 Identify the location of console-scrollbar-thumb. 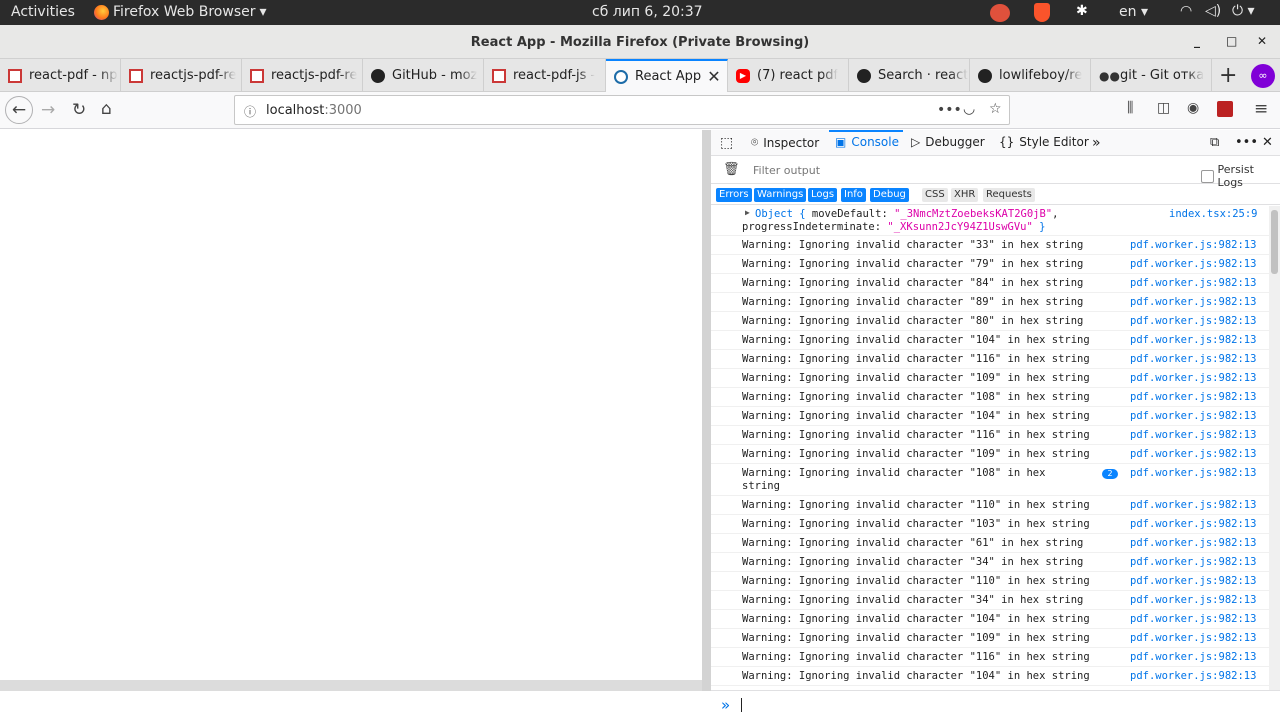
(1274, 242).